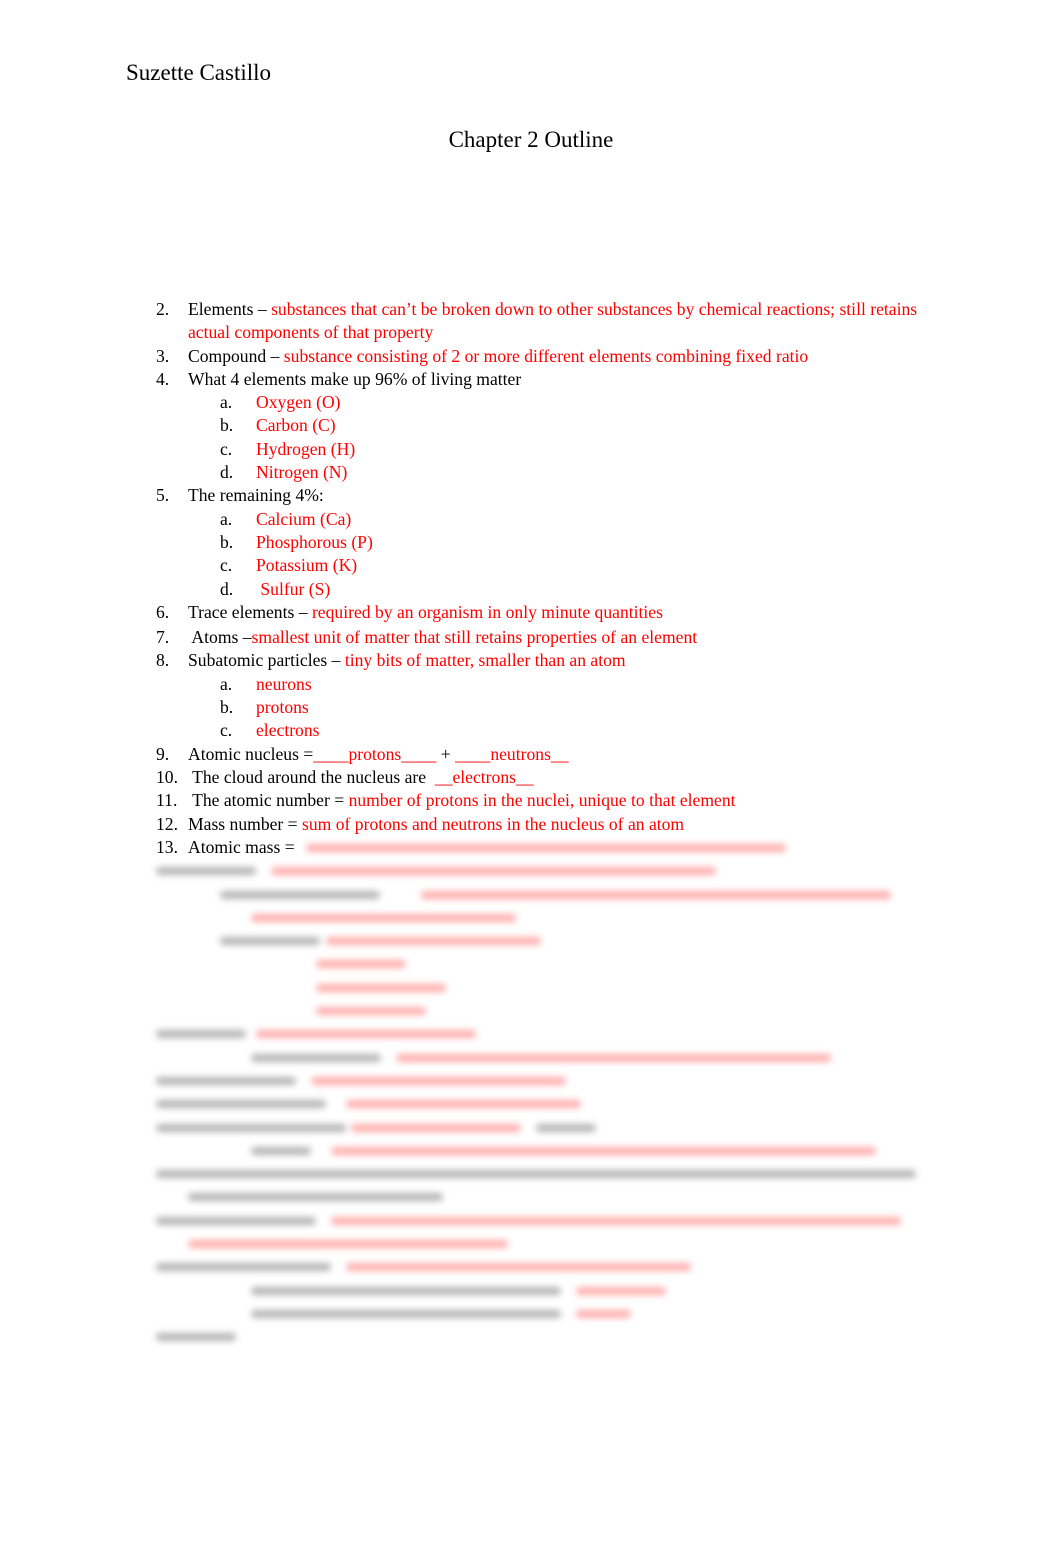 The width and height of the screenshot is (1062, 1561). I want to click on item-term: Atoms –, so click(220, 637).